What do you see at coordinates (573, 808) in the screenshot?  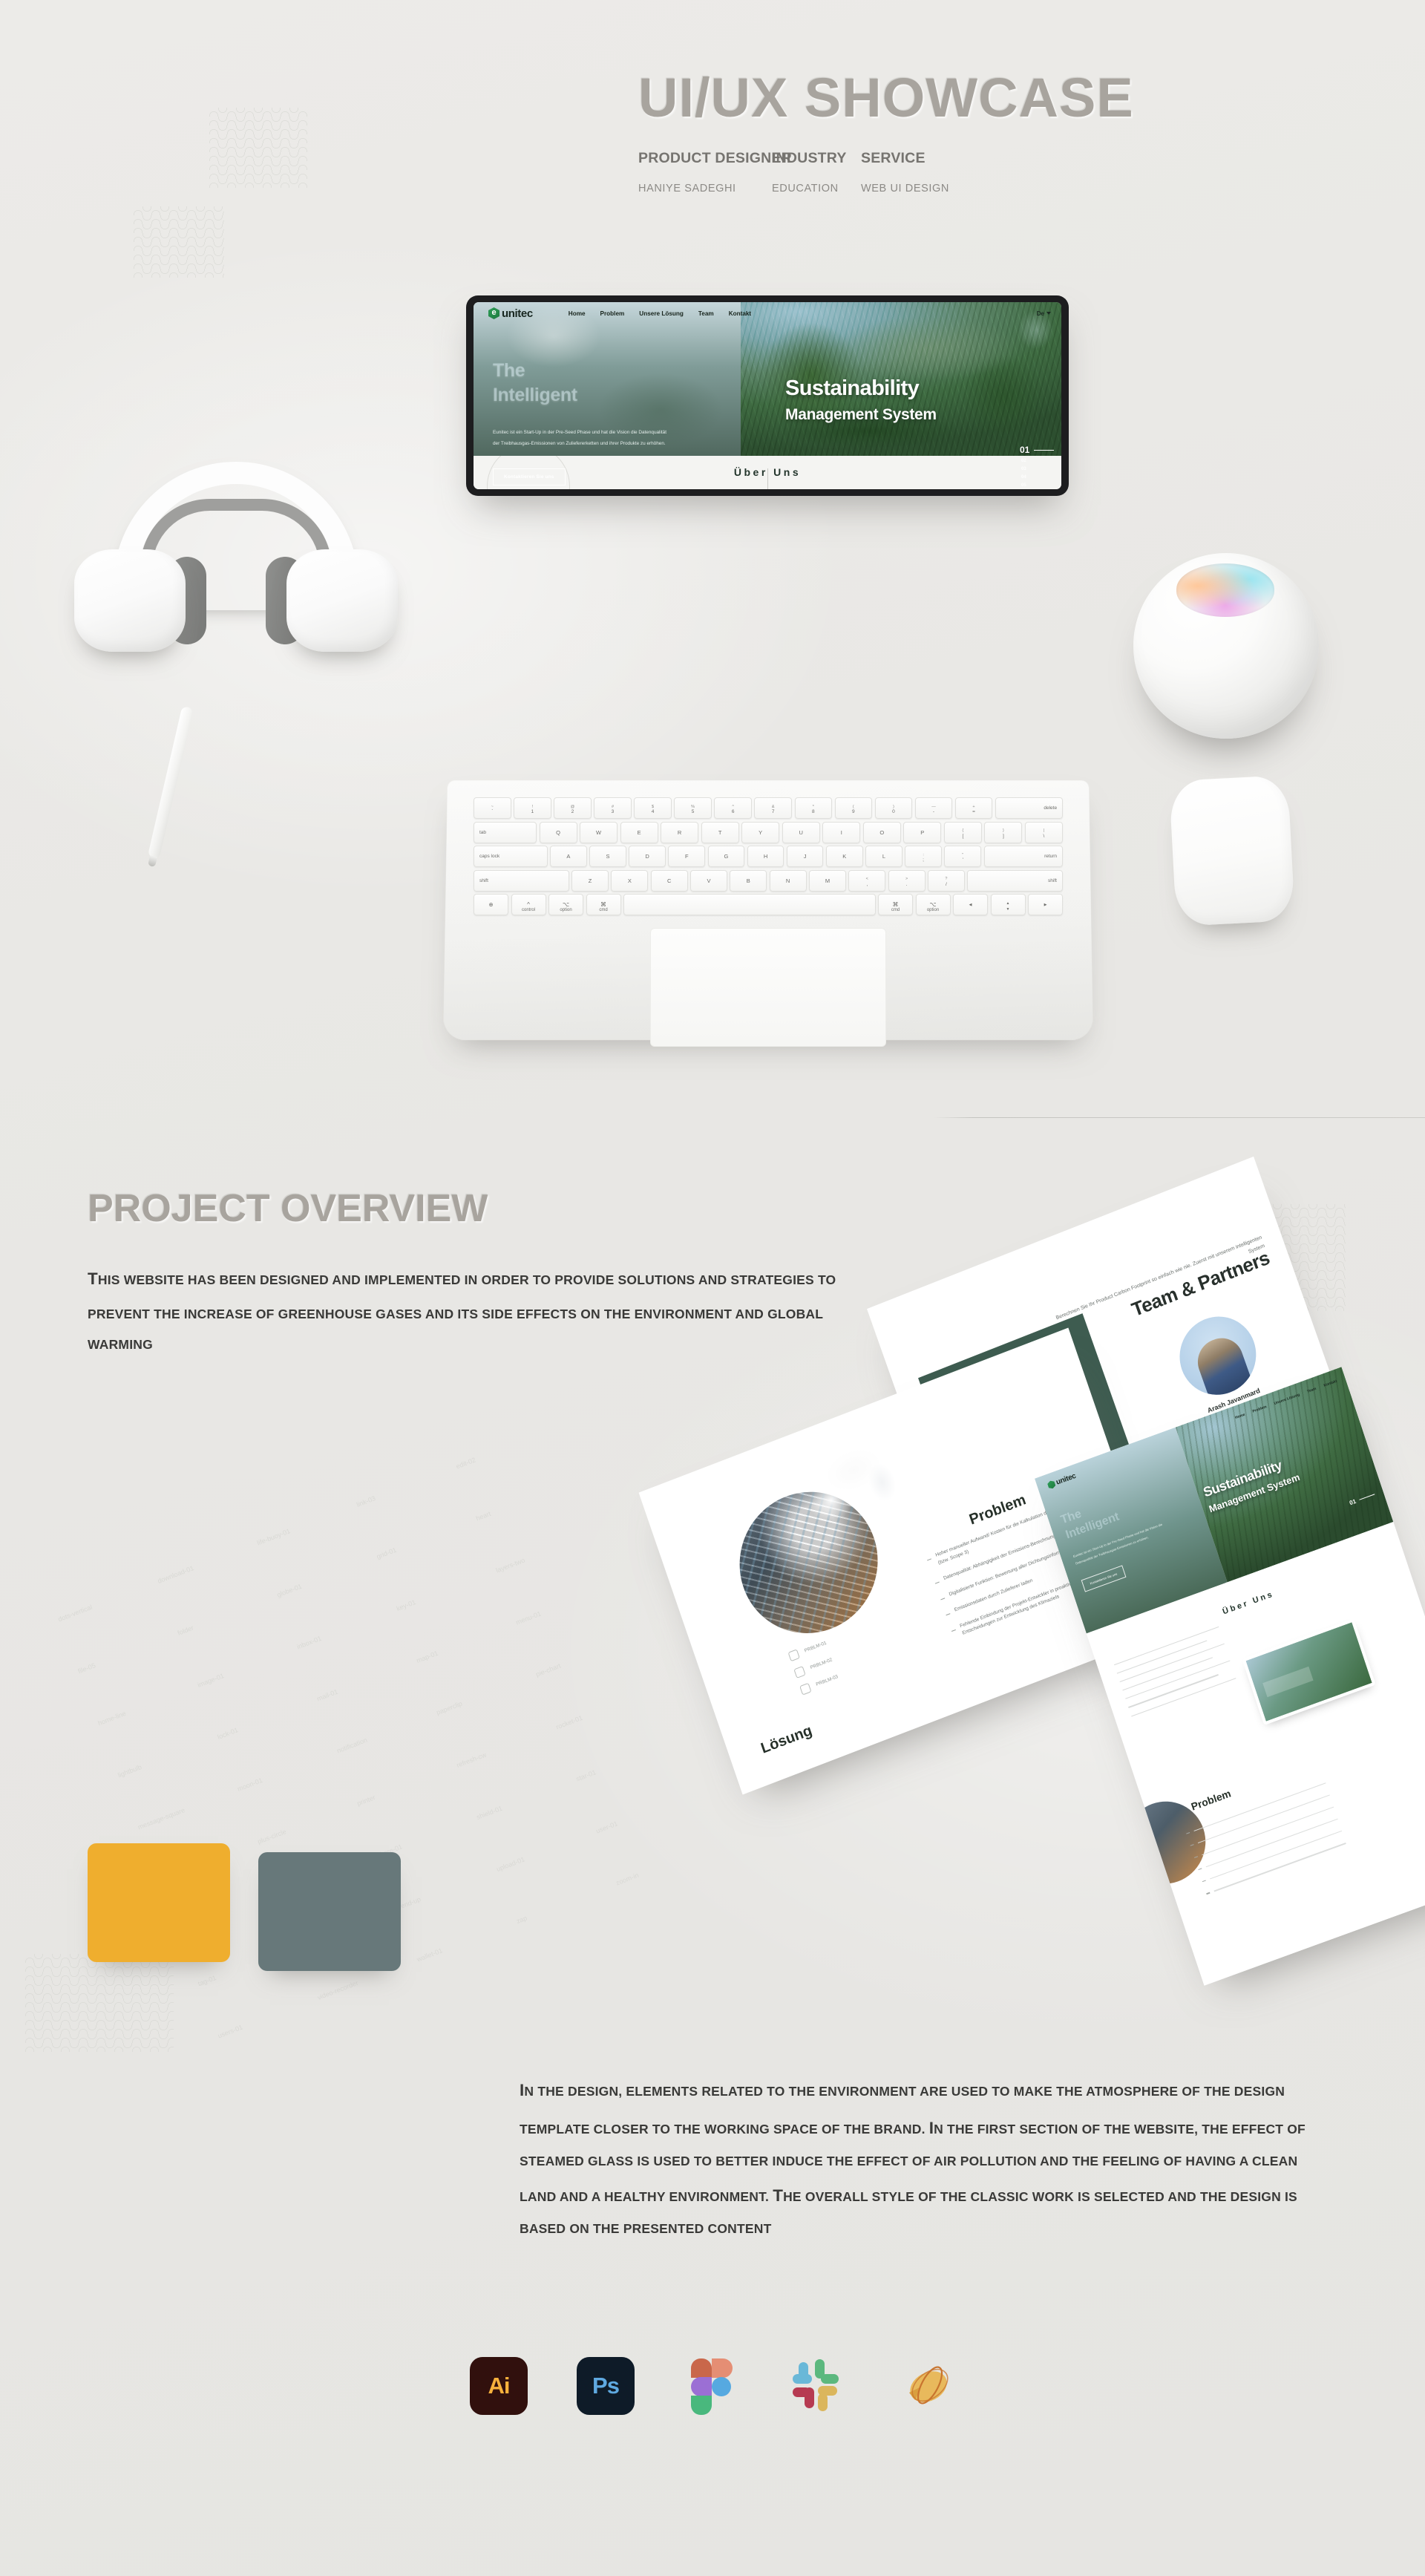 I see `key-2: @2` at bounding box center [573, 808].